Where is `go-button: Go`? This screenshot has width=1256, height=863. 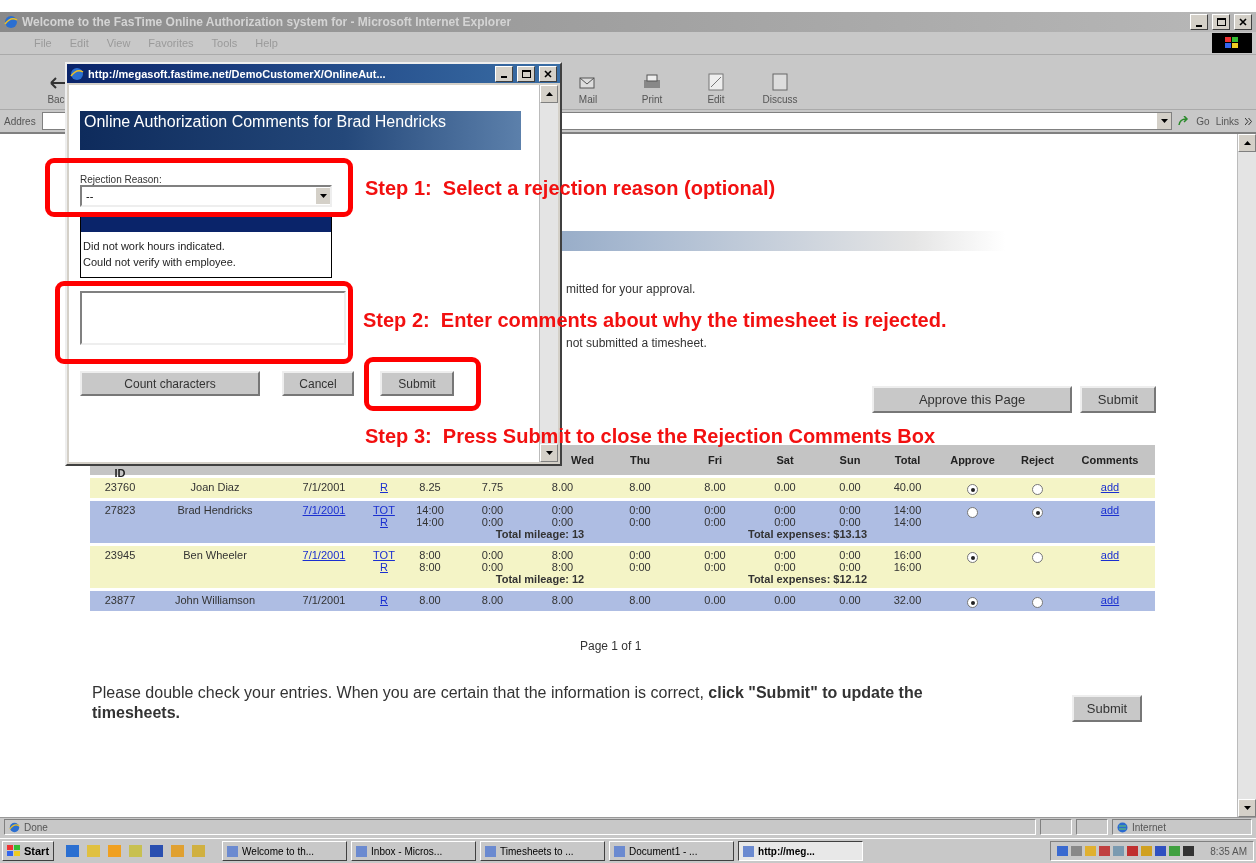
go-button: Go is located at coordinates (1203, 121).